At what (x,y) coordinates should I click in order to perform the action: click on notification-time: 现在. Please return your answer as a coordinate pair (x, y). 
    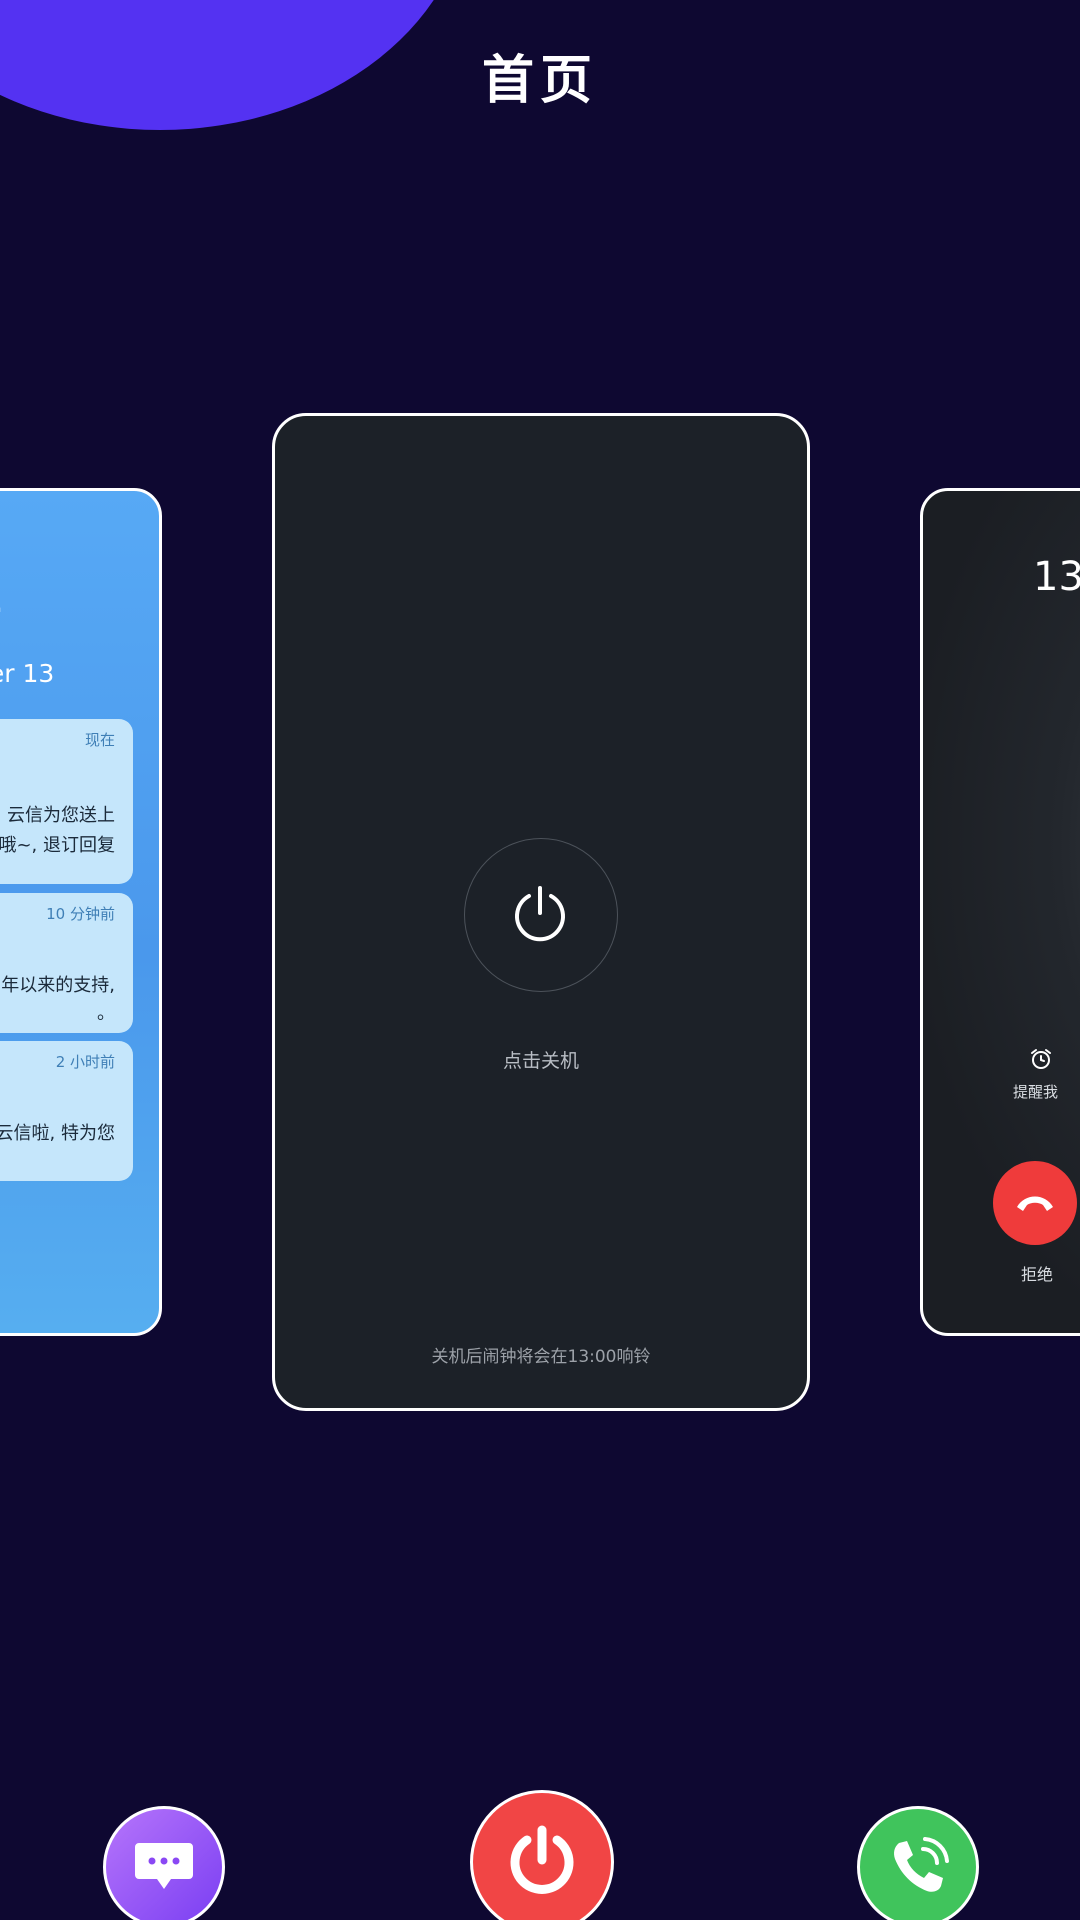
    Looking at the image, I should click on (99, 740).